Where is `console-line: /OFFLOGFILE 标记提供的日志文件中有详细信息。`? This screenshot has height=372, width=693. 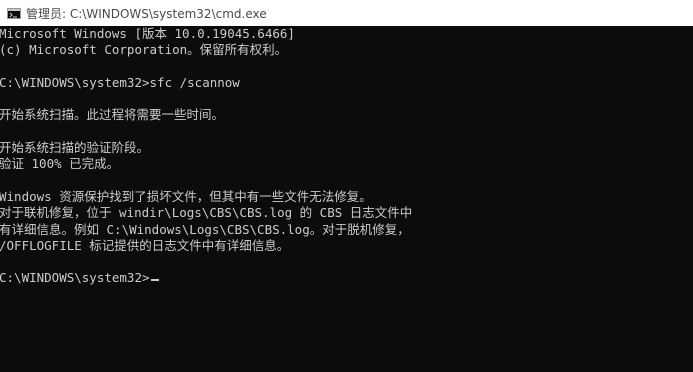
console-line: /OFFLOGFILE 标记提供的日志文件中有详细信息。 is located at coordinates (145, 245).